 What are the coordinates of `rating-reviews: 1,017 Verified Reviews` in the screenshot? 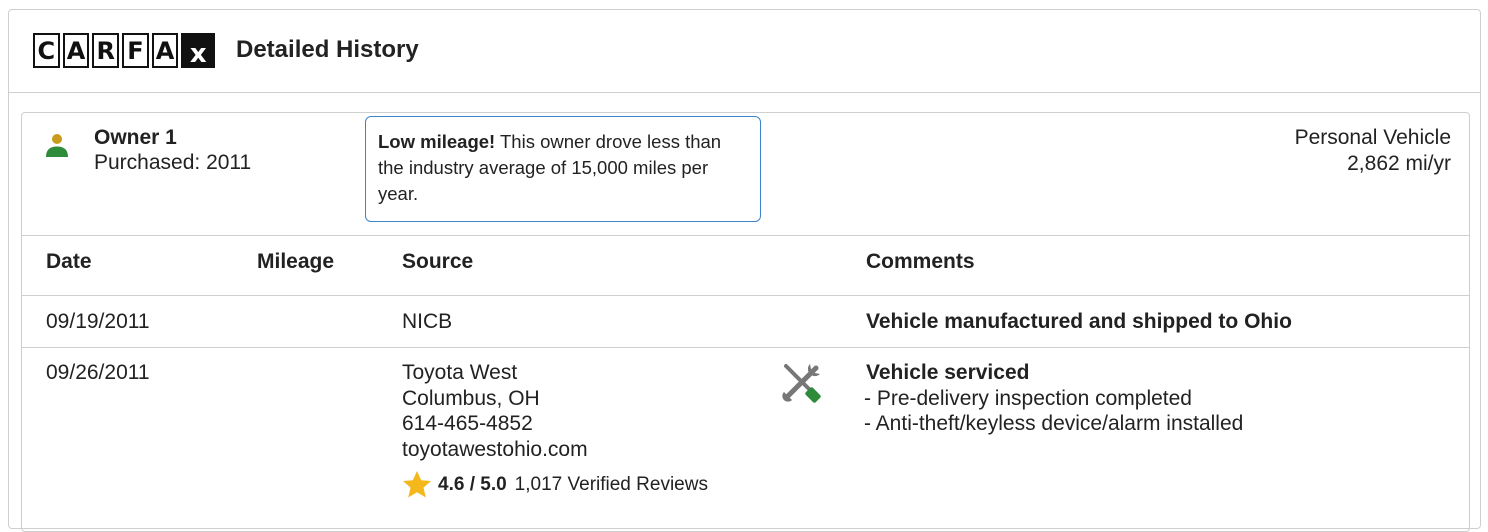 It's located at (611, 484).